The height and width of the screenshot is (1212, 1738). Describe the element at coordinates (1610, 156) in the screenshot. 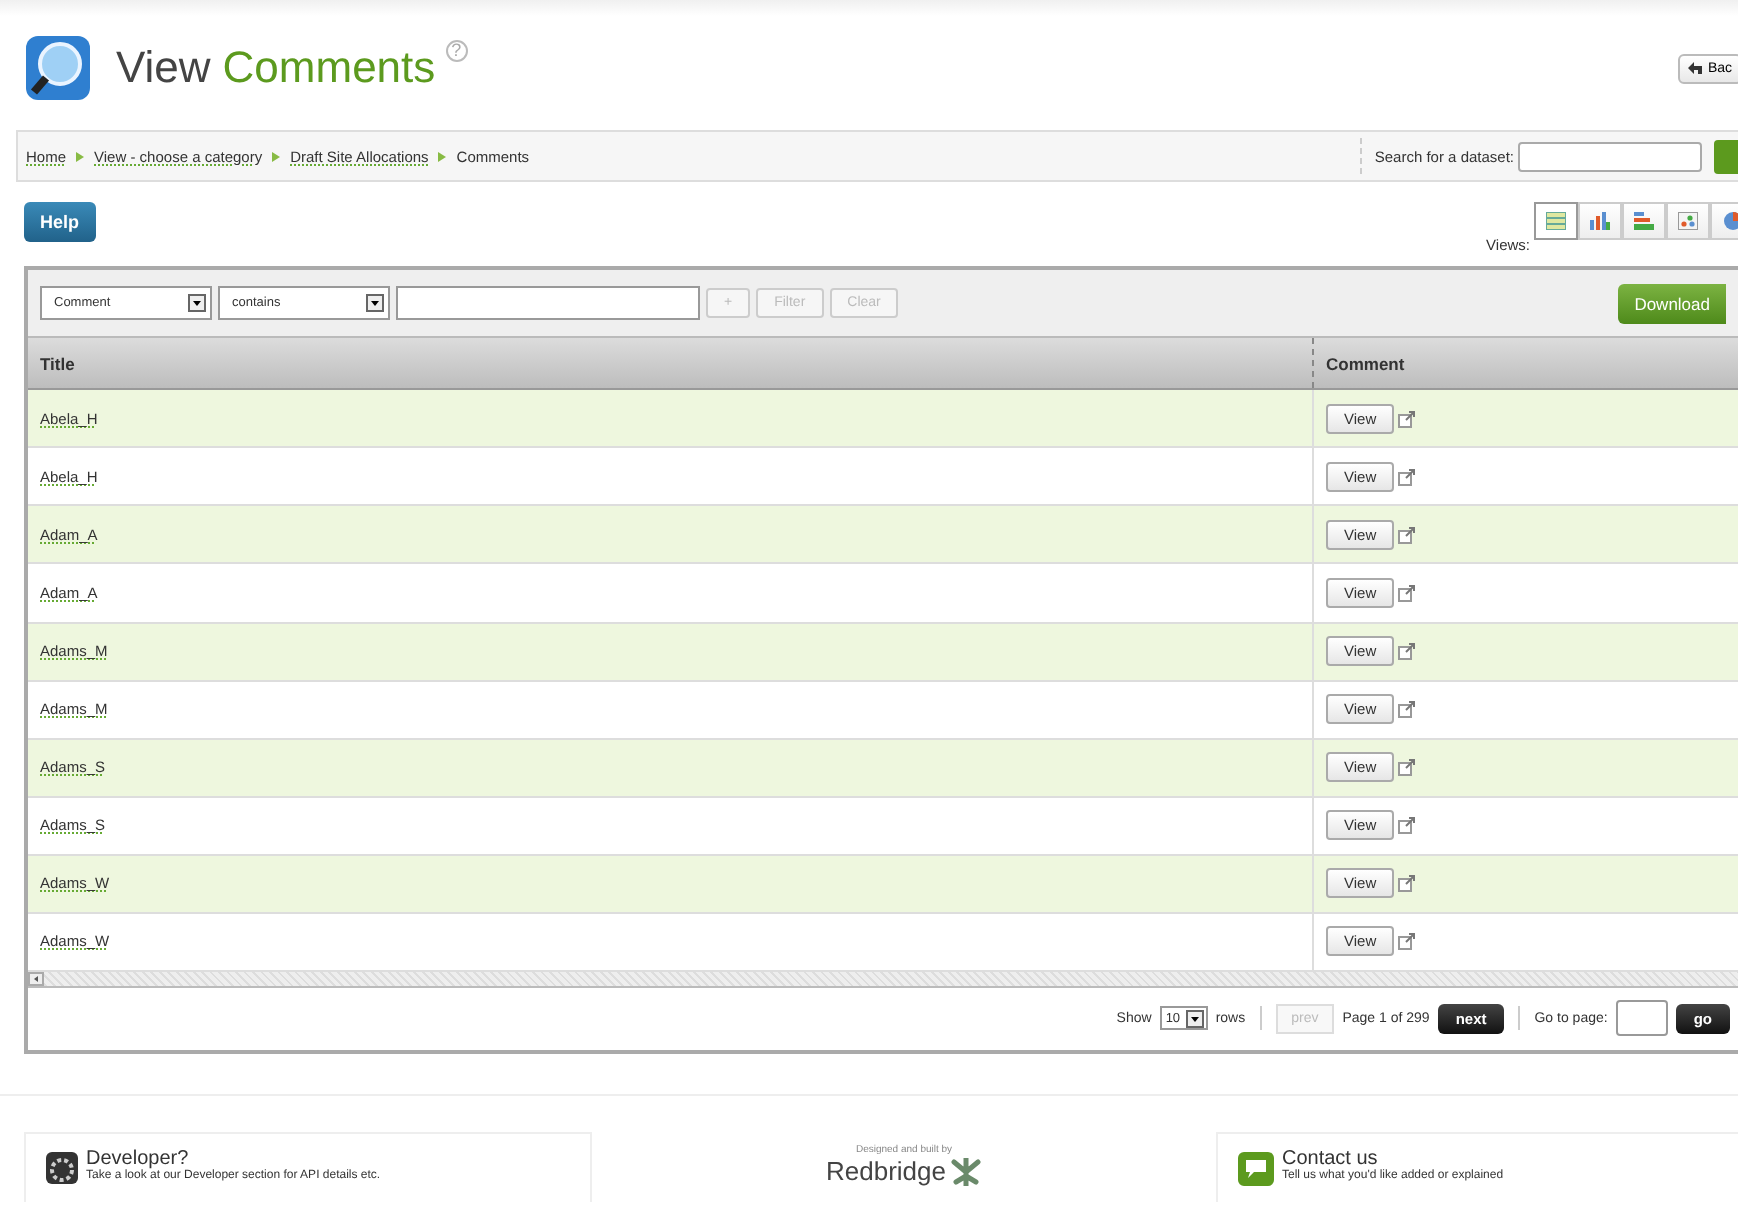

I see `search-field` at that location.